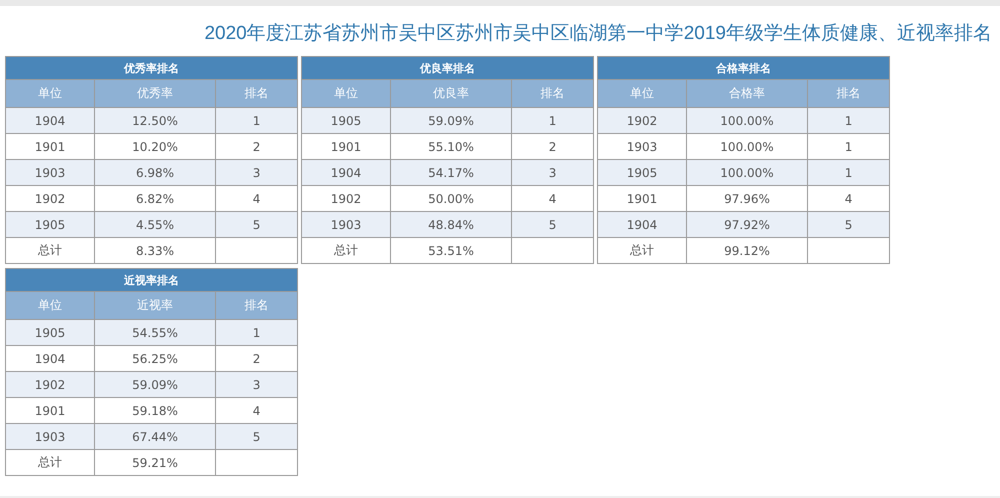 The height and width of the screenshot is (498, 1000). What do you see at coordinates (155, 306) in the screenshot?
I see `column-header: 近视率` at bounding box center [155, 306].